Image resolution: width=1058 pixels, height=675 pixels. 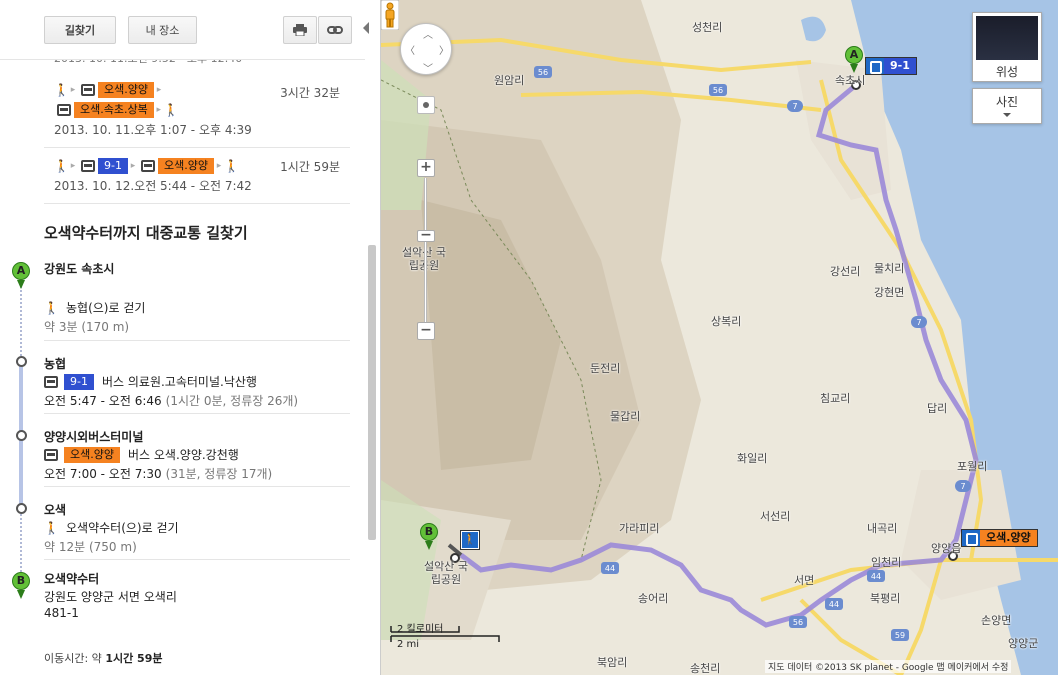 What do you see at coordinates (90, 547) in the screenshot?
I see `walk-detail: 약 12분 (750 m)` at bounding box center [90, 547].